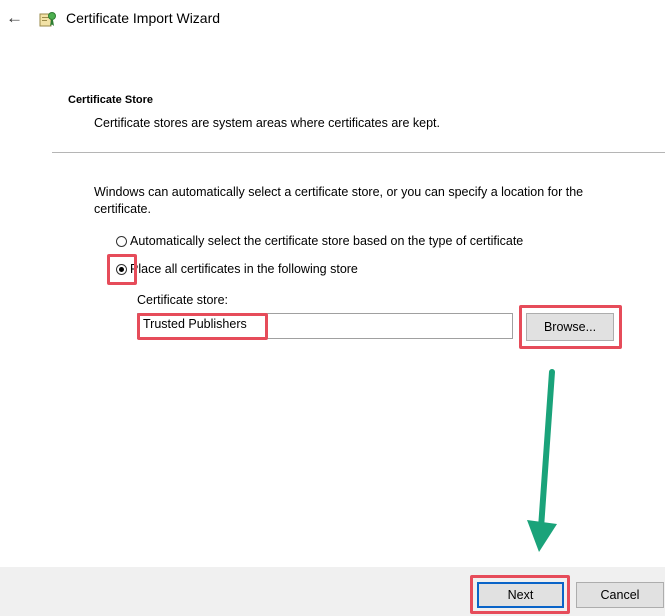 This screenshot has height=616, width=665. I want to click on store-field-label: Certificate store:, so click(183, 300).